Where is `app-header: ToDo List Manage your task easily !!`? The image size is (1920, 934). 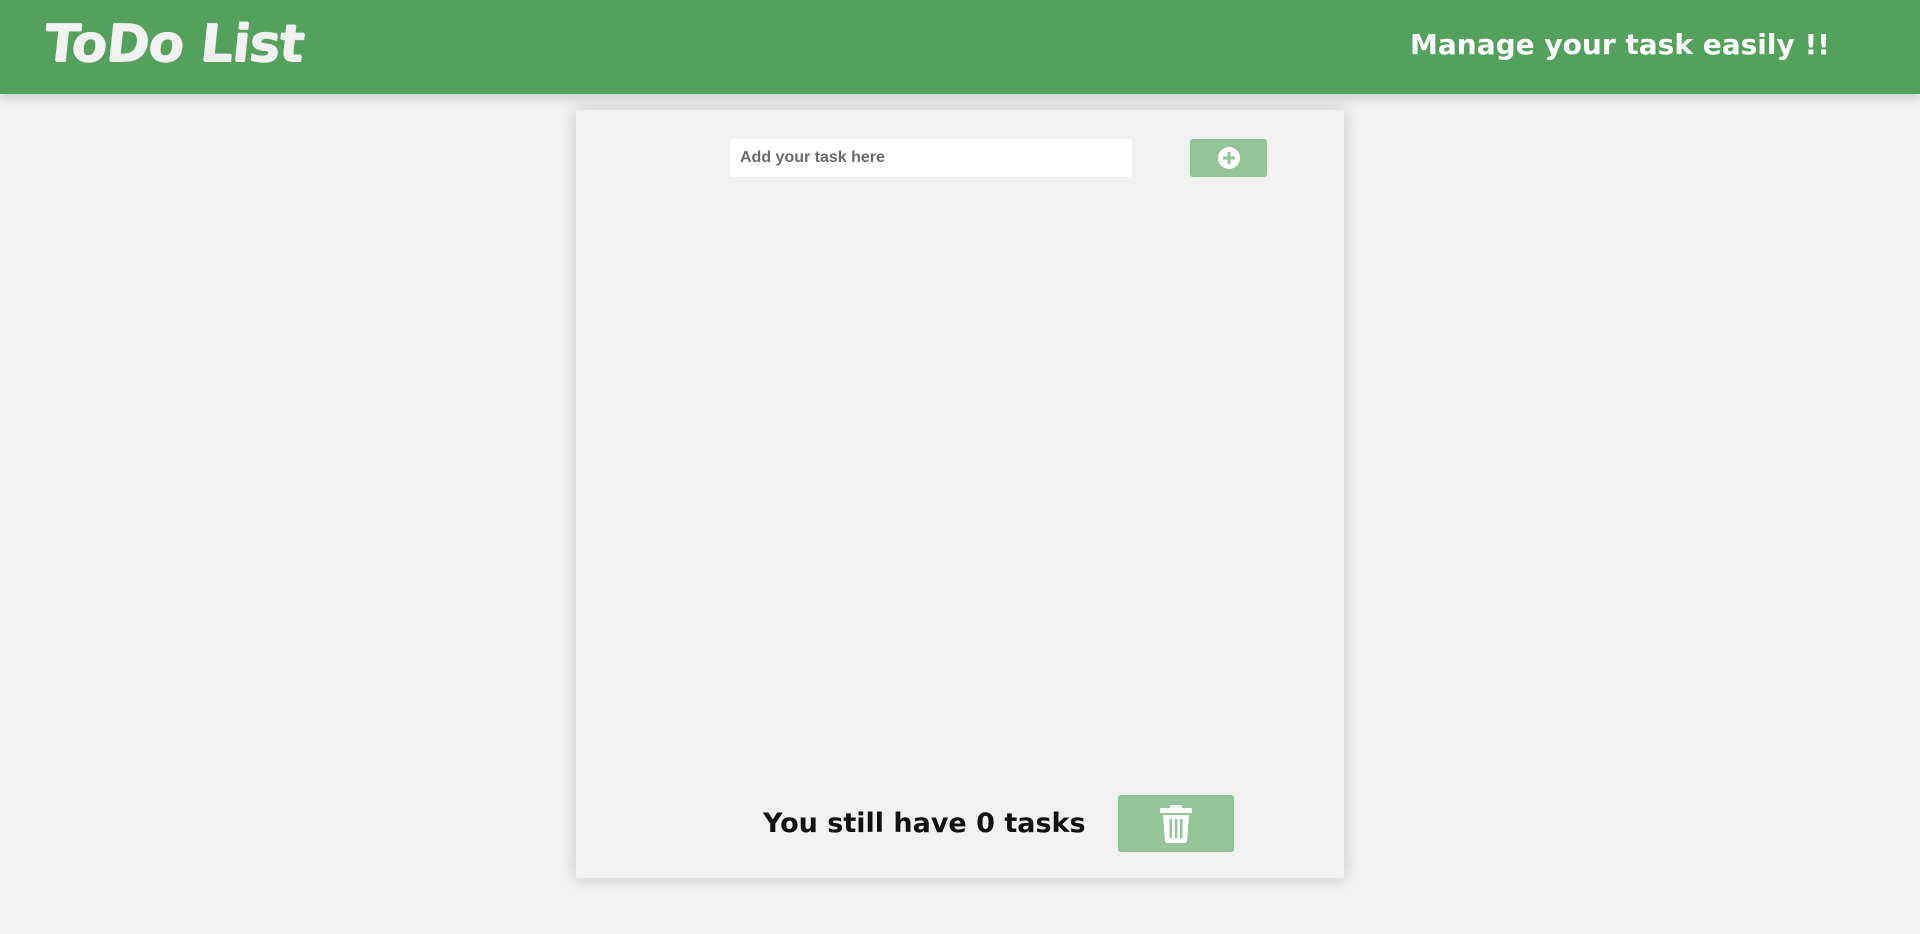
app-header: ToDo List Manage your task easily !! is located at coordinates (960, 47).